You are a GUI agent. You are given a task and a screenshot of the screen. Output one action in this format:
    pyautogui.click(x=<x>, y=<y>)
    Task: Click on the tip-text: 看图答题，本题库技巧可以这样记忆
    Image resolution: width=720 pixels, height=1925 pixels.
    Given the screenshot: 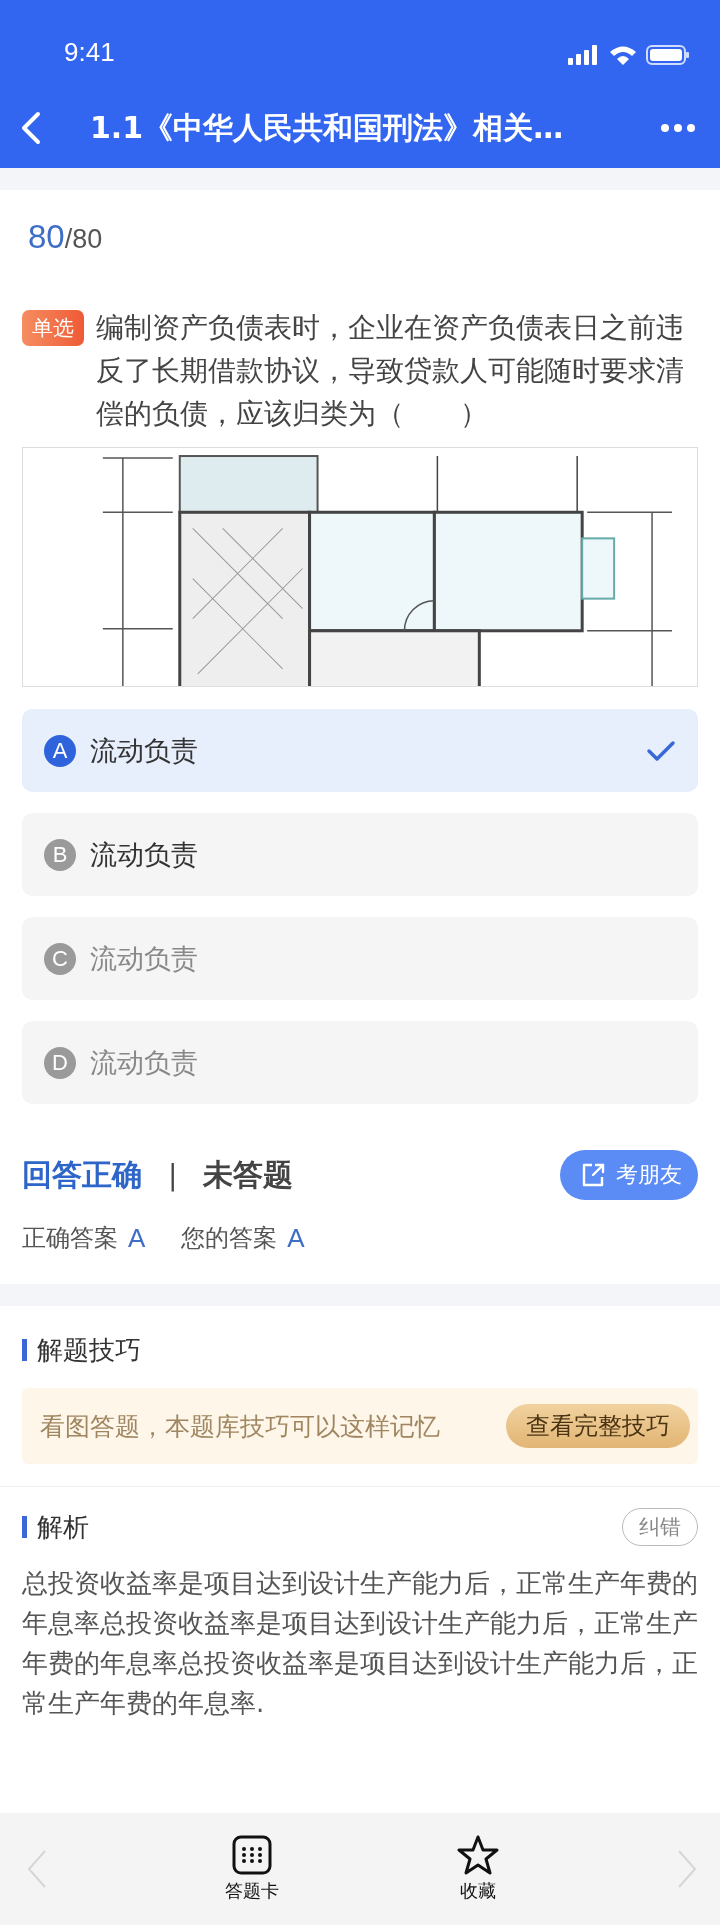 What is the action you would take?
    pyautogui.click(x=240, y=1426)
    